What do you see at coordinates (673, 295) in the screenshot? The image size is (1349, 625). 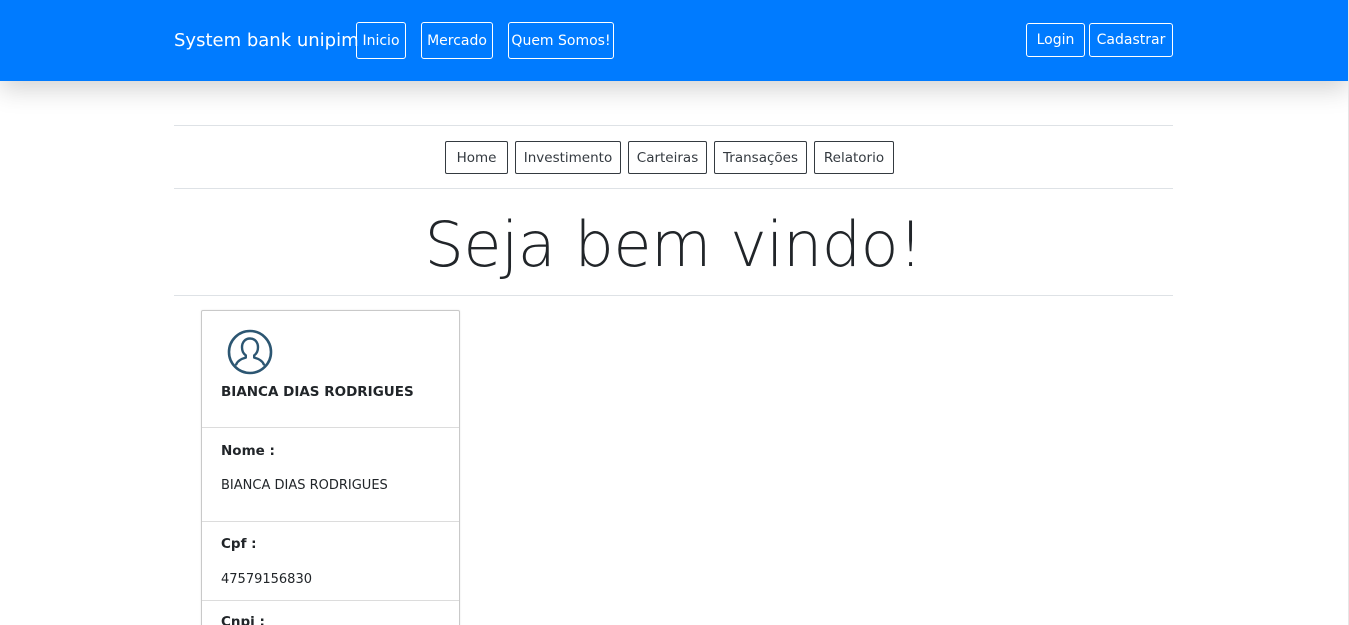 I see `welcome-divider` at bounding box center [673, 295].